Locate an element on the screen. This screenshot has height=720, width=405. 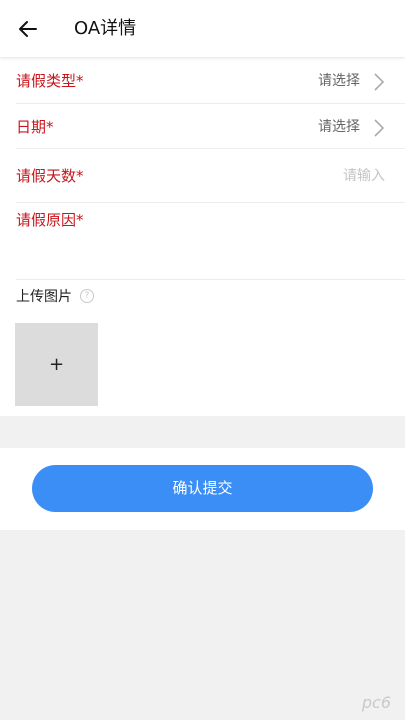
submit-area: 确认提交 is located at coordinates (202, 489).